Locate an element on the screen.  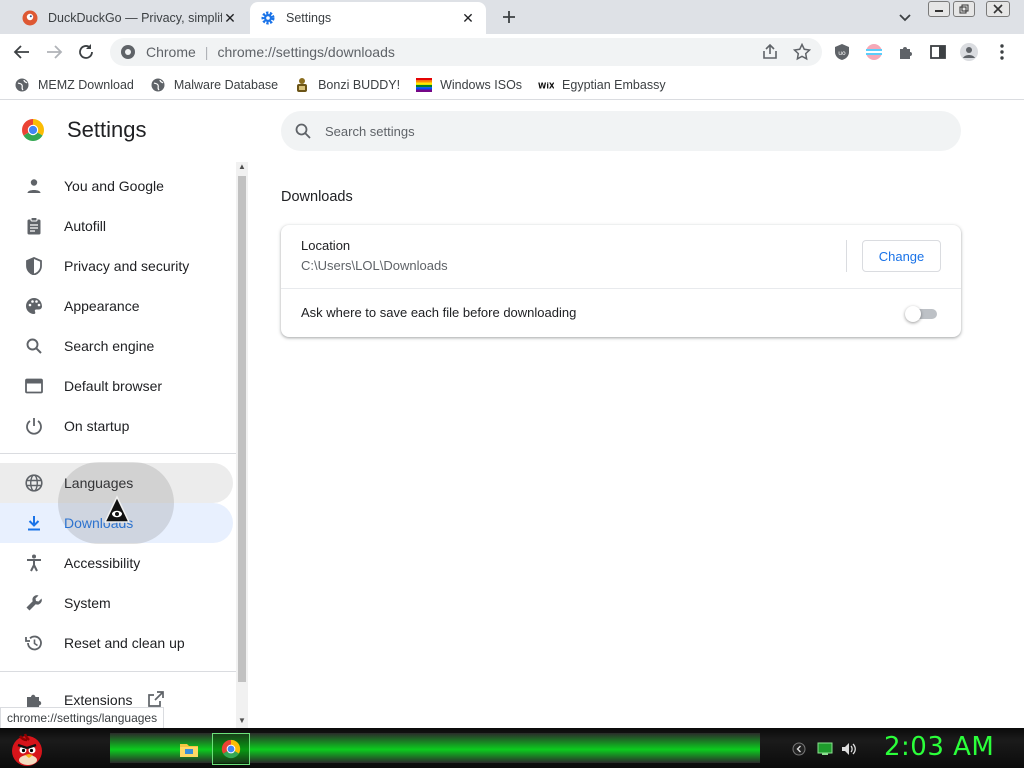
sidebar-item-label: Appearance is located at coordinates (102, 306).